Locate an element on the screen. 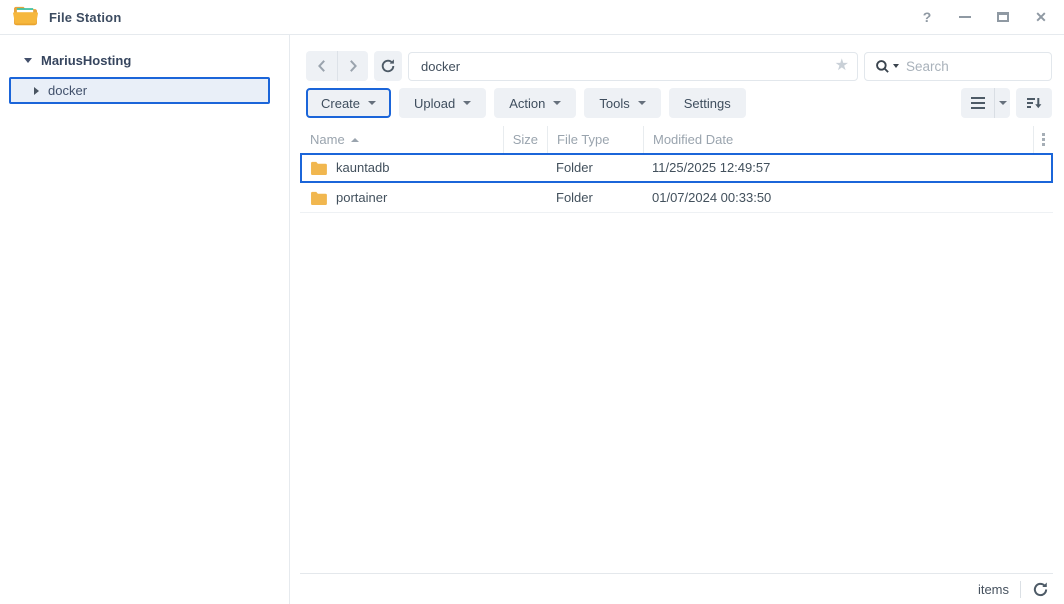 The height and width of the screenshot is (604, 1064). kebab-menu-icon is located at coordinates (1043, 139).